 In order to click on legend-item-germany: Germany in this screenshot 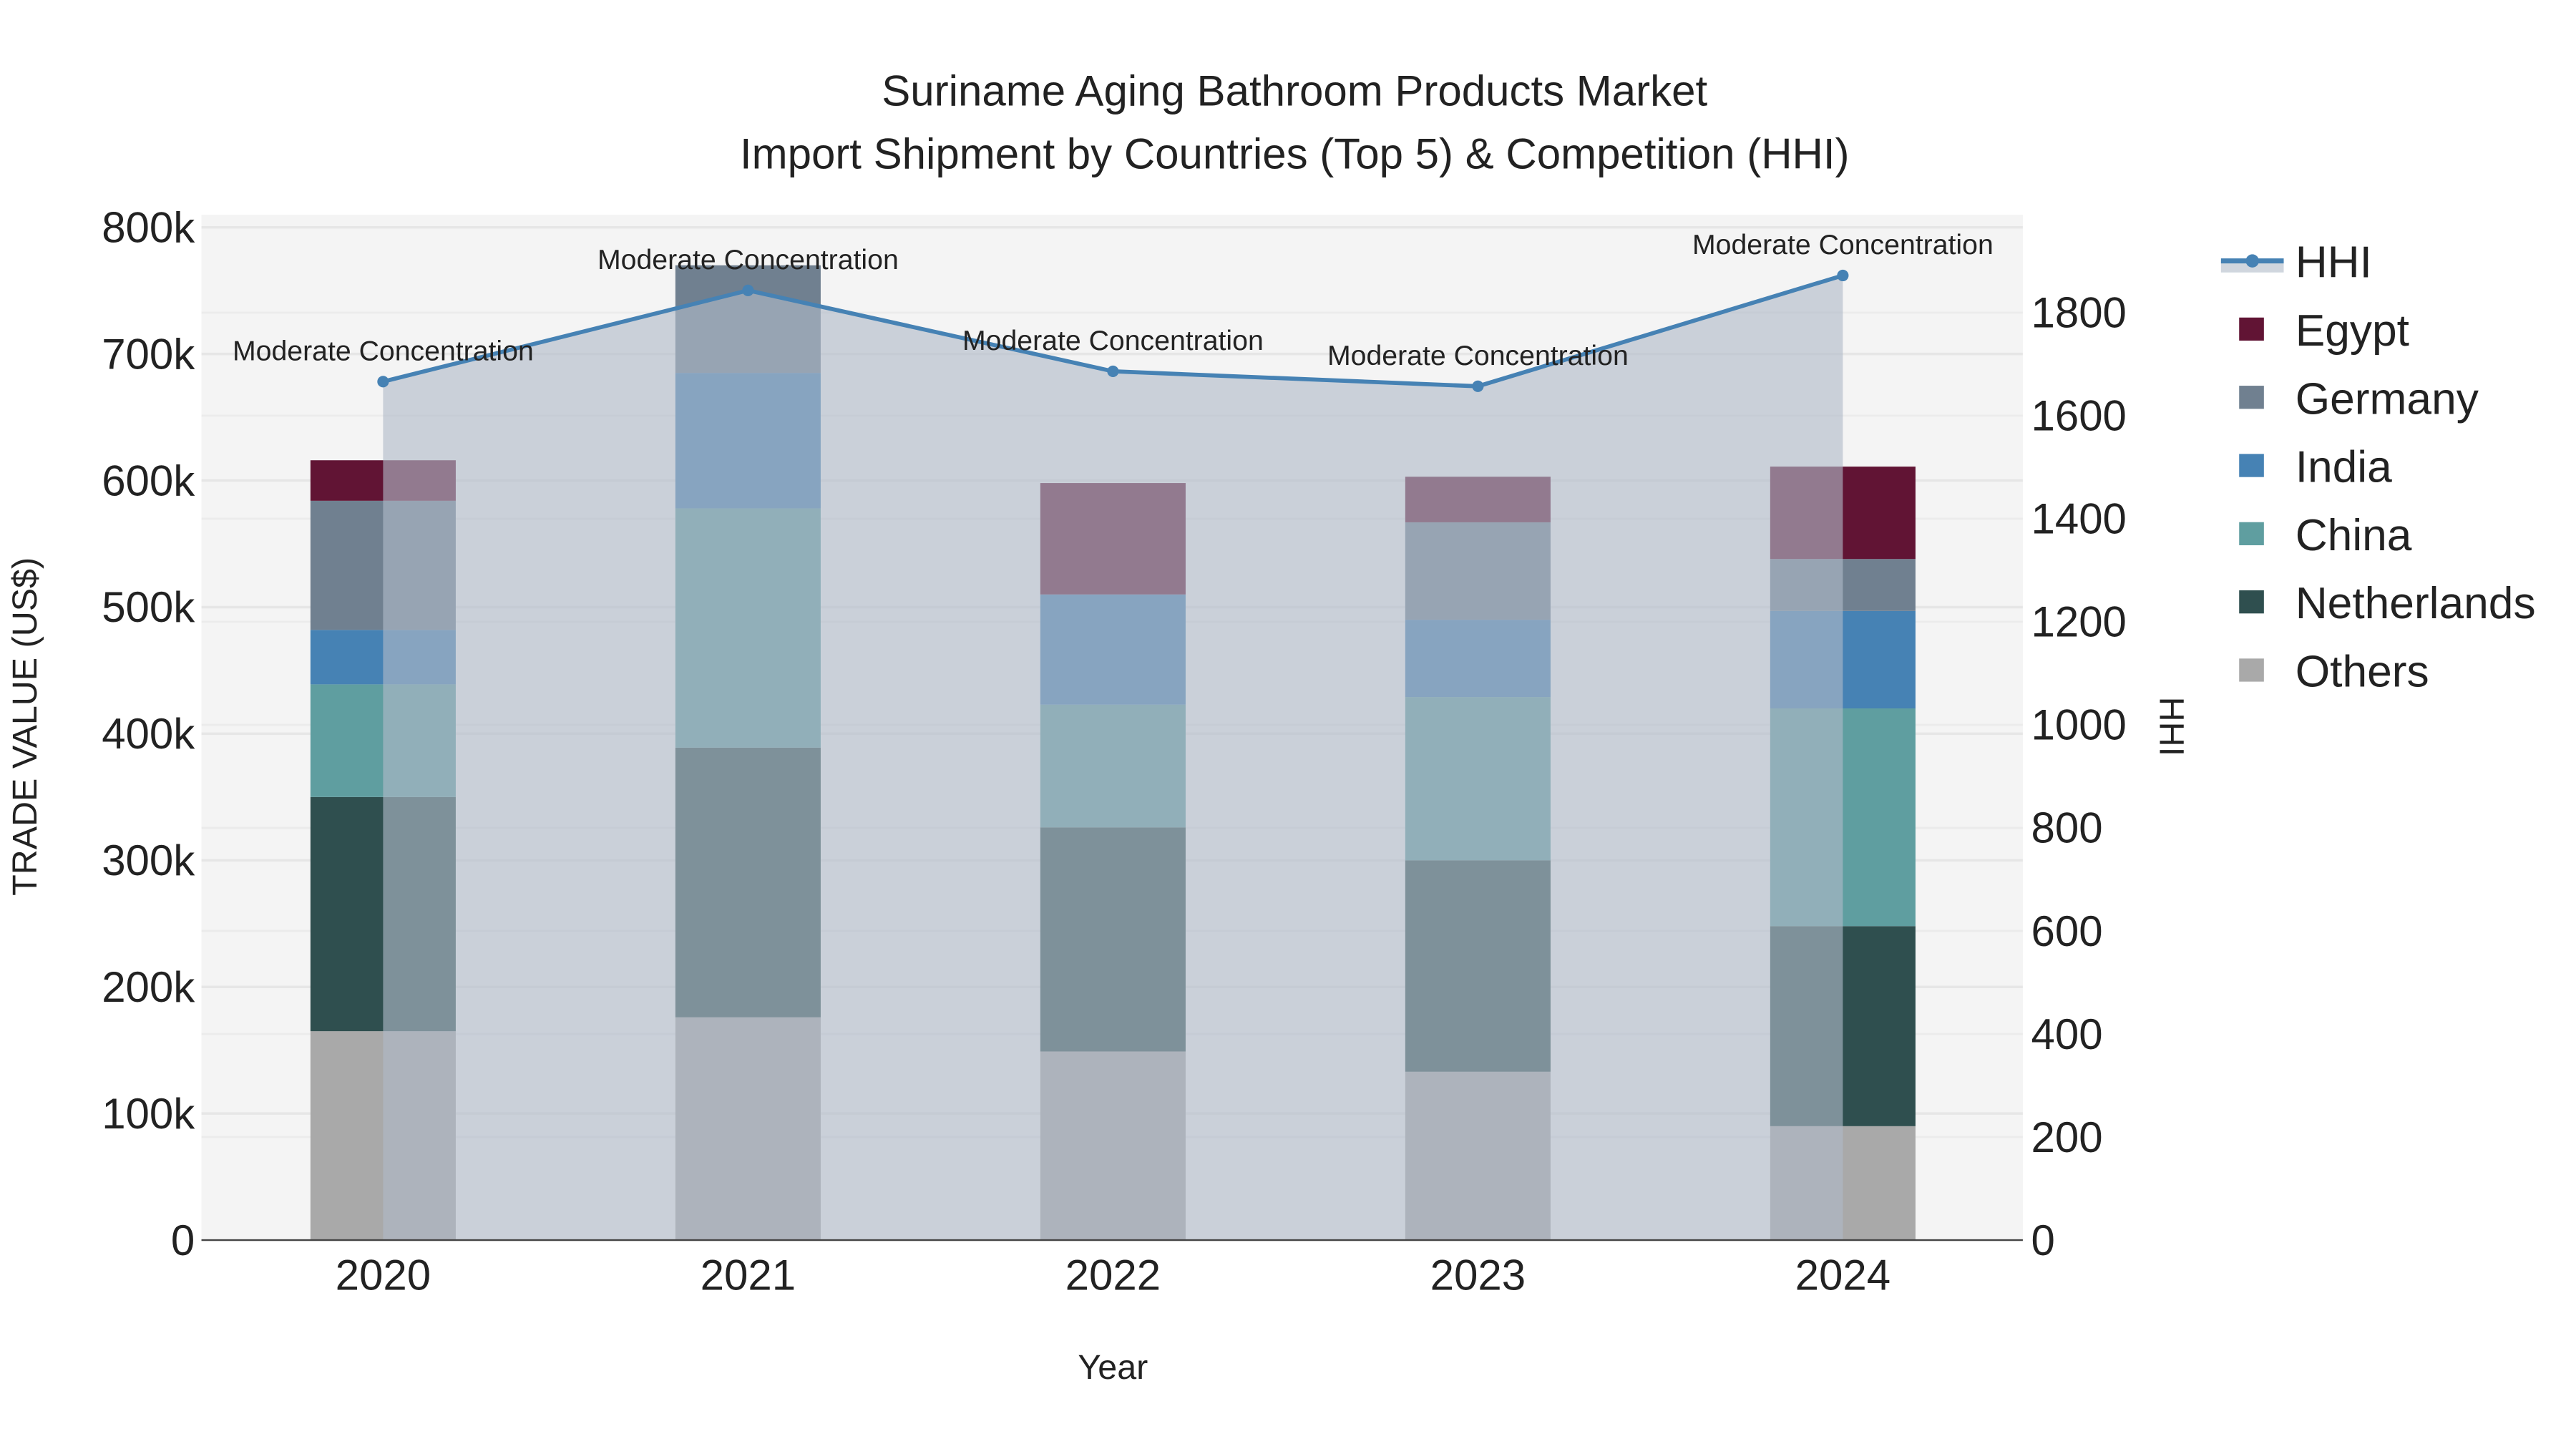, I will do `click(2387, 399)`.